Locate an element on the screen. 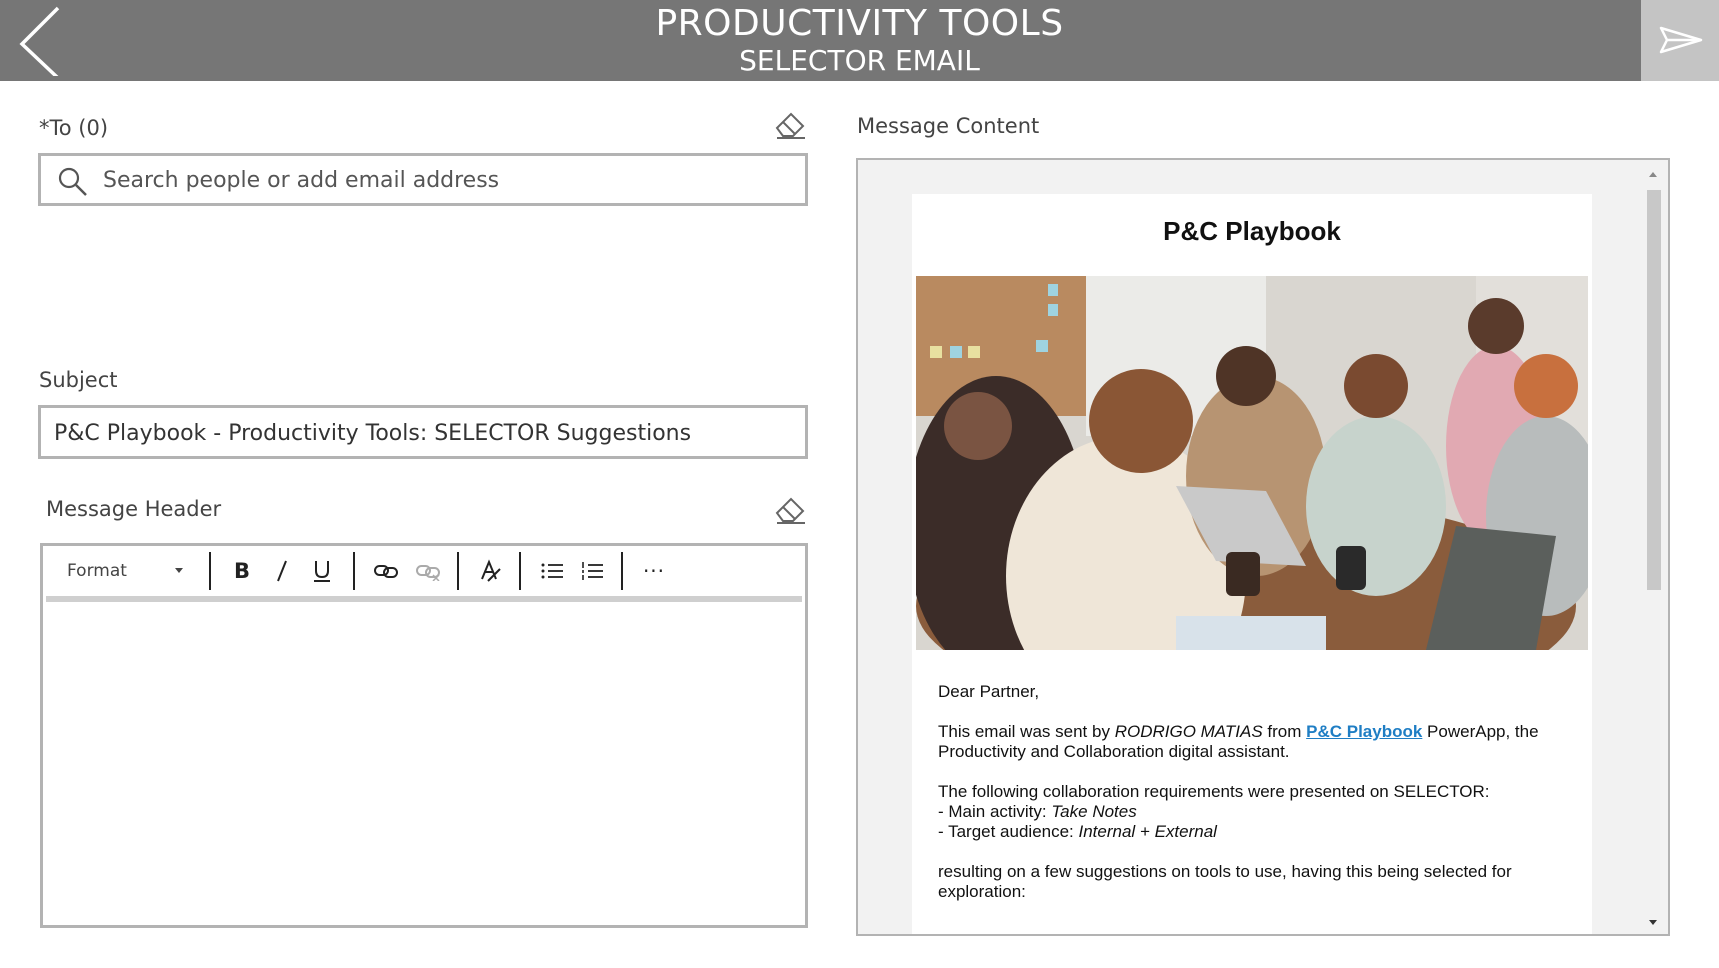 This screenshot has width=1719, height=968. to-search-field: Search people or add email address is located at coordinates (423, 179).